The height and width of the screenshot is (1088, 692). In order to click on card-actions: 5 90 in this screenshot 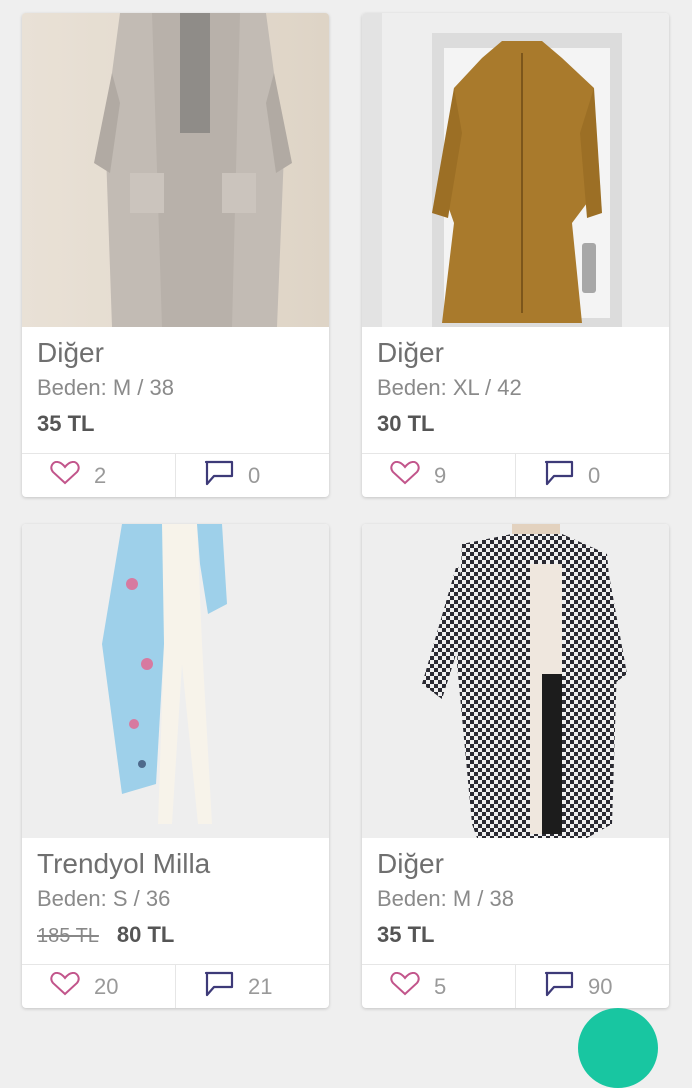, I will do `click(515, 986)`.